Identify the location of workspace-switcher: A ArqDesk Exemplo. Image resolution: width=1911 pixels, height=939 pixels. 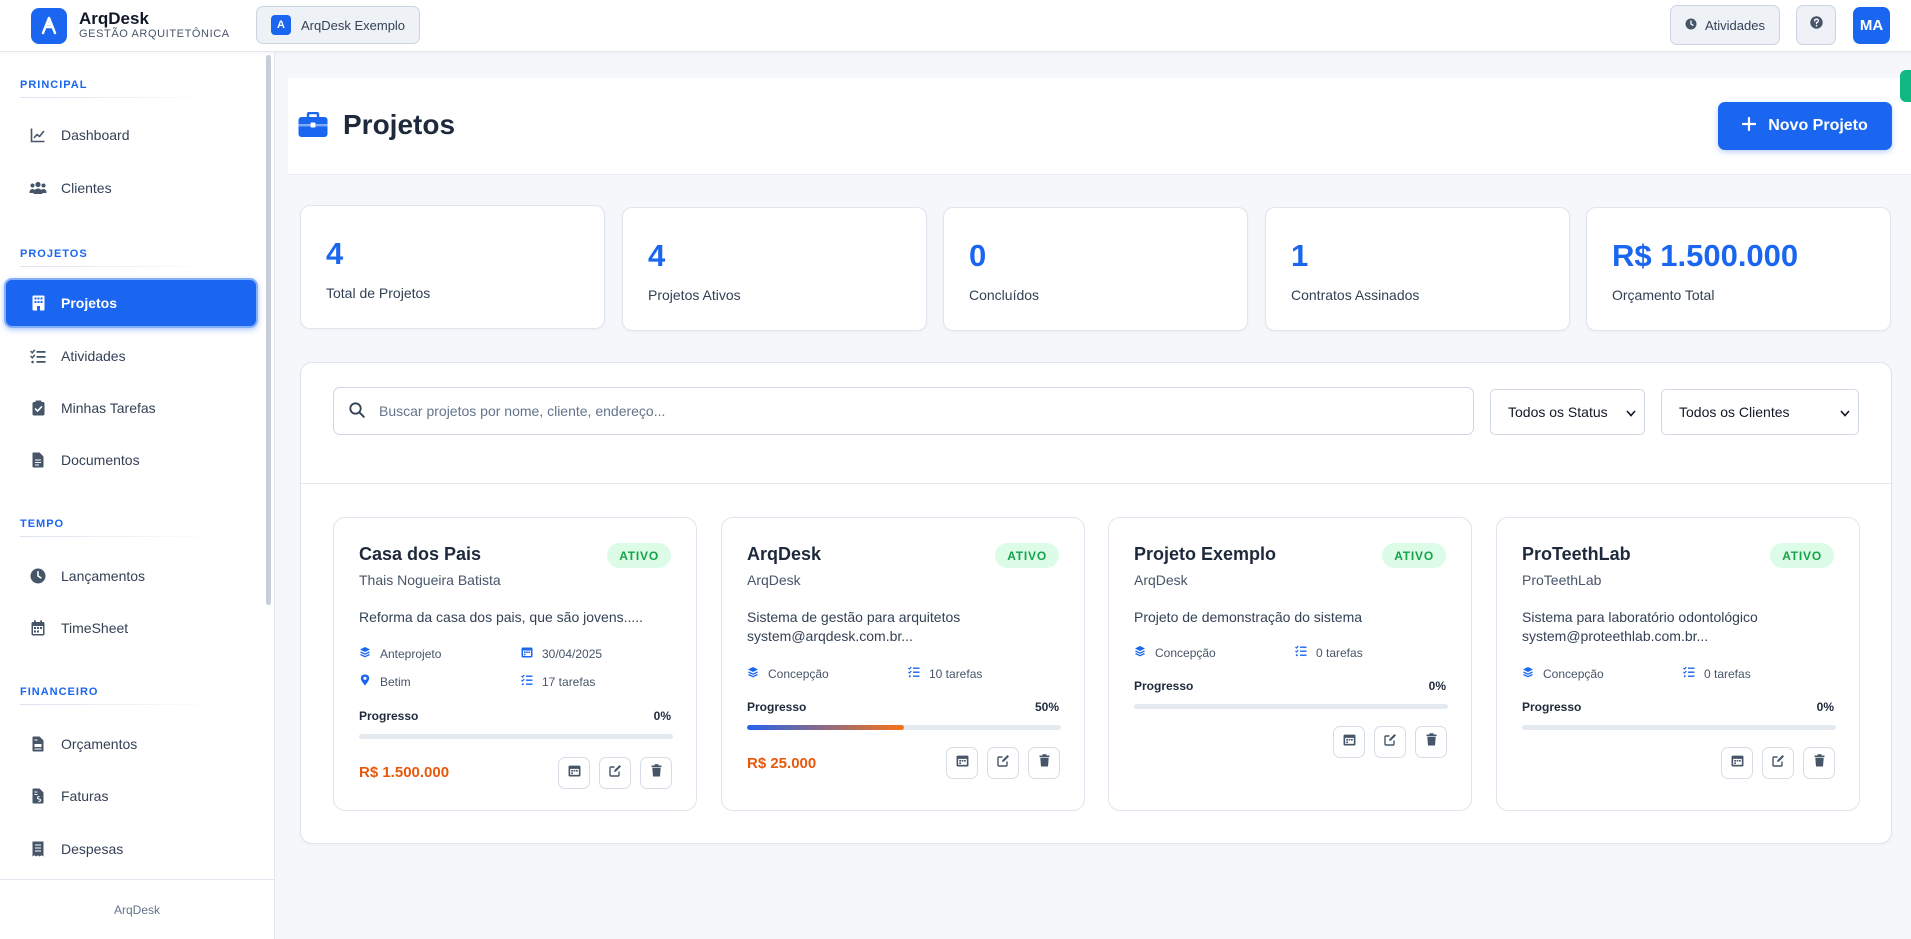
(338, 25).